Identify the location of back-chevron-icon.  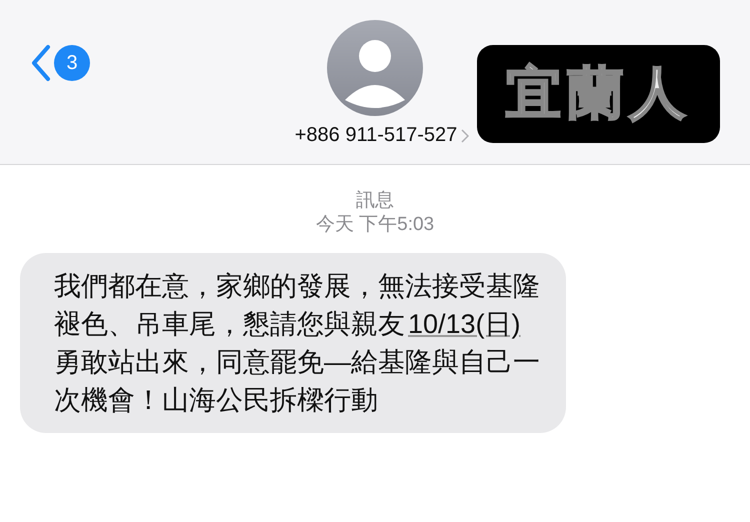
(41, 63).